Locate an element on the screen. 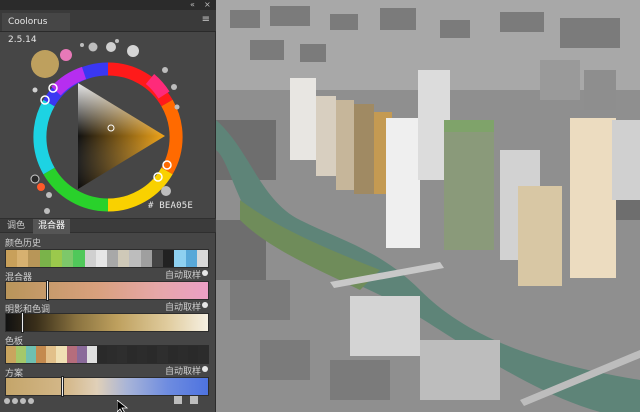 This screenshot has width=640, height=412. shades-gradient is located at coordinates (107, 322).